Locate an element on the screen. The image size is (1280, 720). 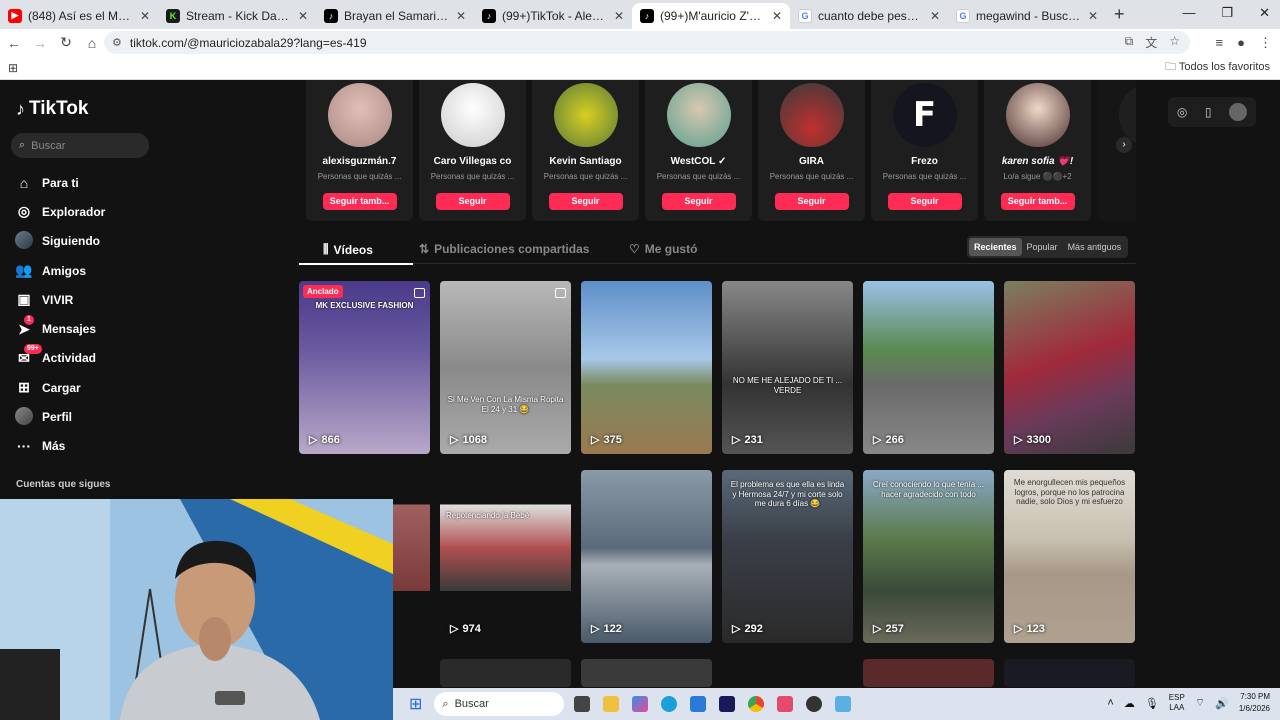
new-tab-icon: + is located at coordinates (1119, 14).